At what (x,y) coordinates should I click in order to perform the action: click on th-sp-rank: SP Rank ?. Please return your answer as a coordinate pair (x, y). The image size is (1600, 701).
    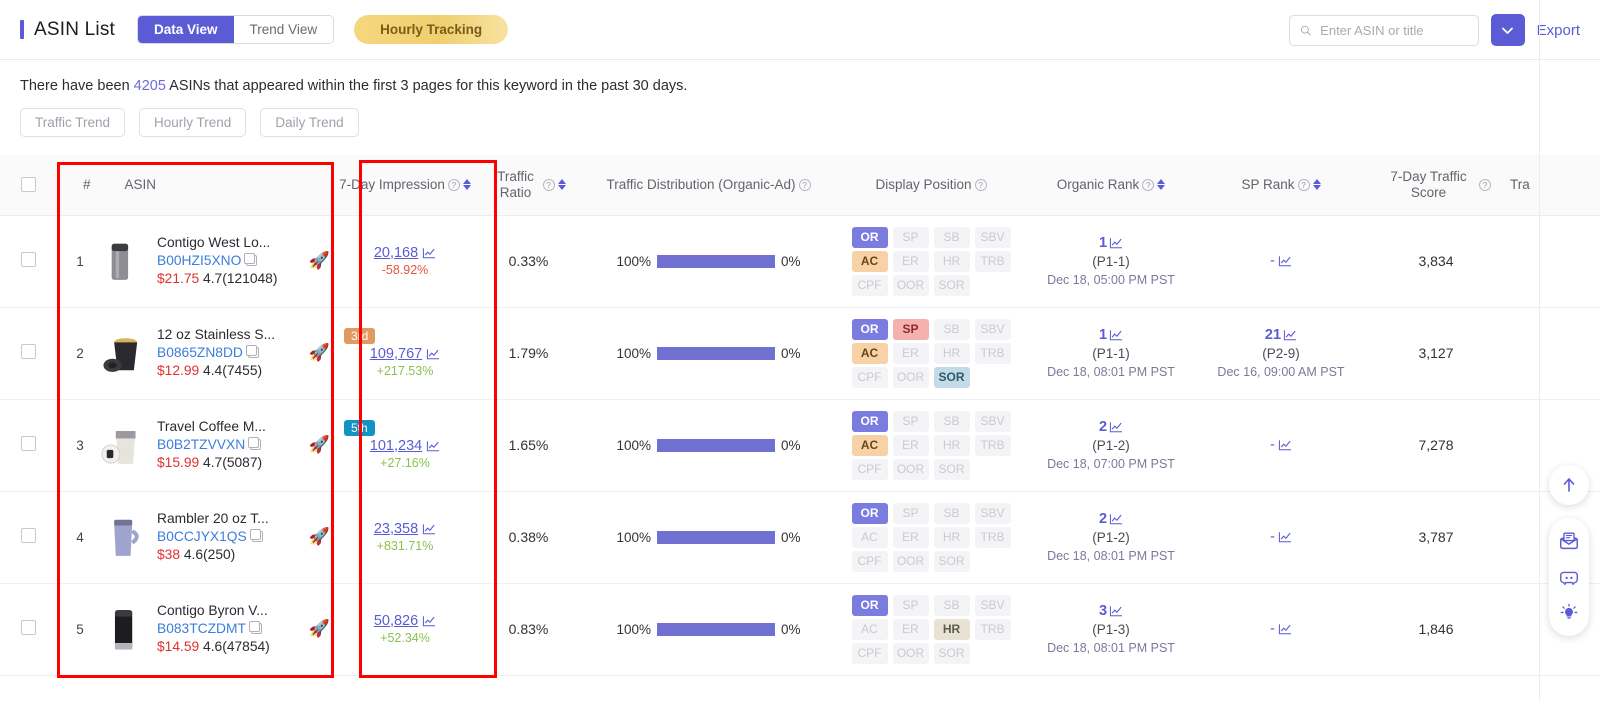
    Looking at the image, I should click on (1281, 185).